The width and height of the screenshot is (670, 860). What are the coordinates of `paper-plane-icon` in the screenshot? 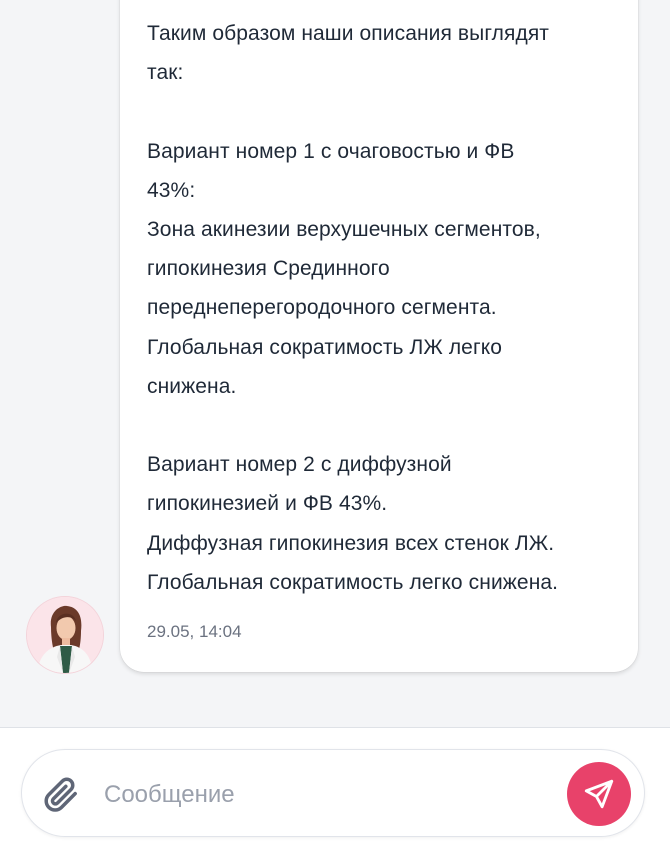 It's located at (599, 794).